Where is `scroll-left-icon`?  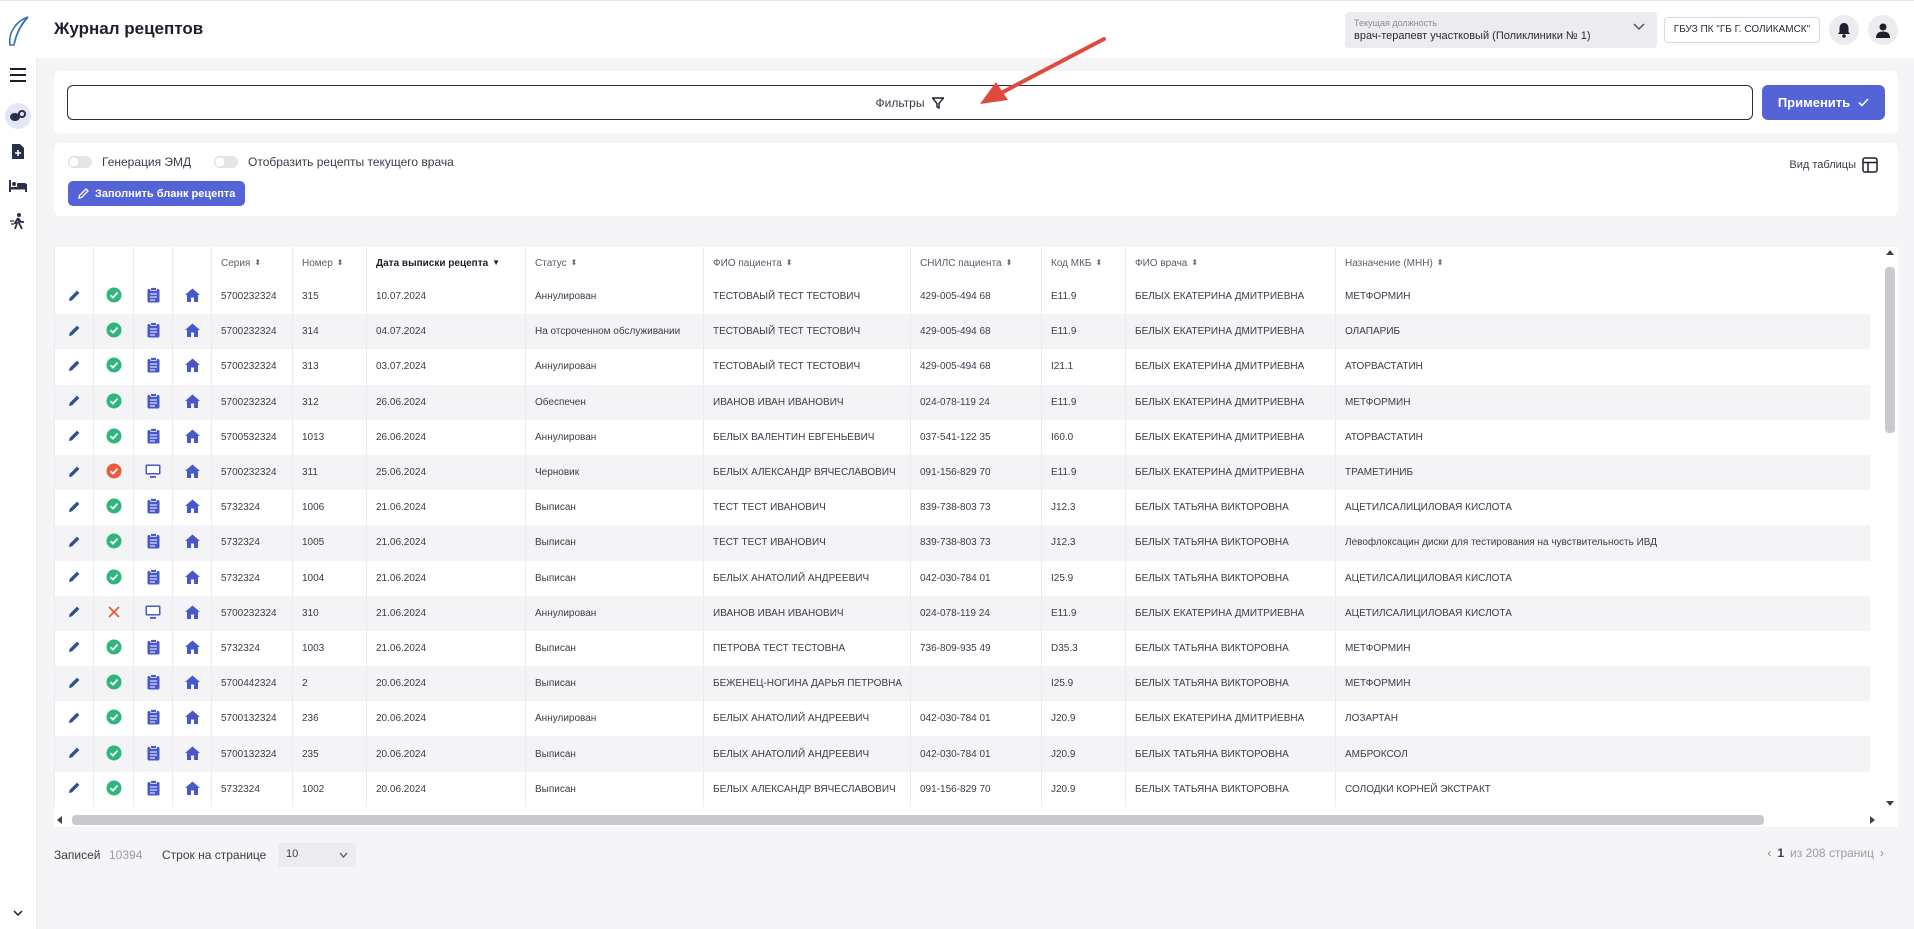 scroll-left-icon is located at coordinates (59, 820).